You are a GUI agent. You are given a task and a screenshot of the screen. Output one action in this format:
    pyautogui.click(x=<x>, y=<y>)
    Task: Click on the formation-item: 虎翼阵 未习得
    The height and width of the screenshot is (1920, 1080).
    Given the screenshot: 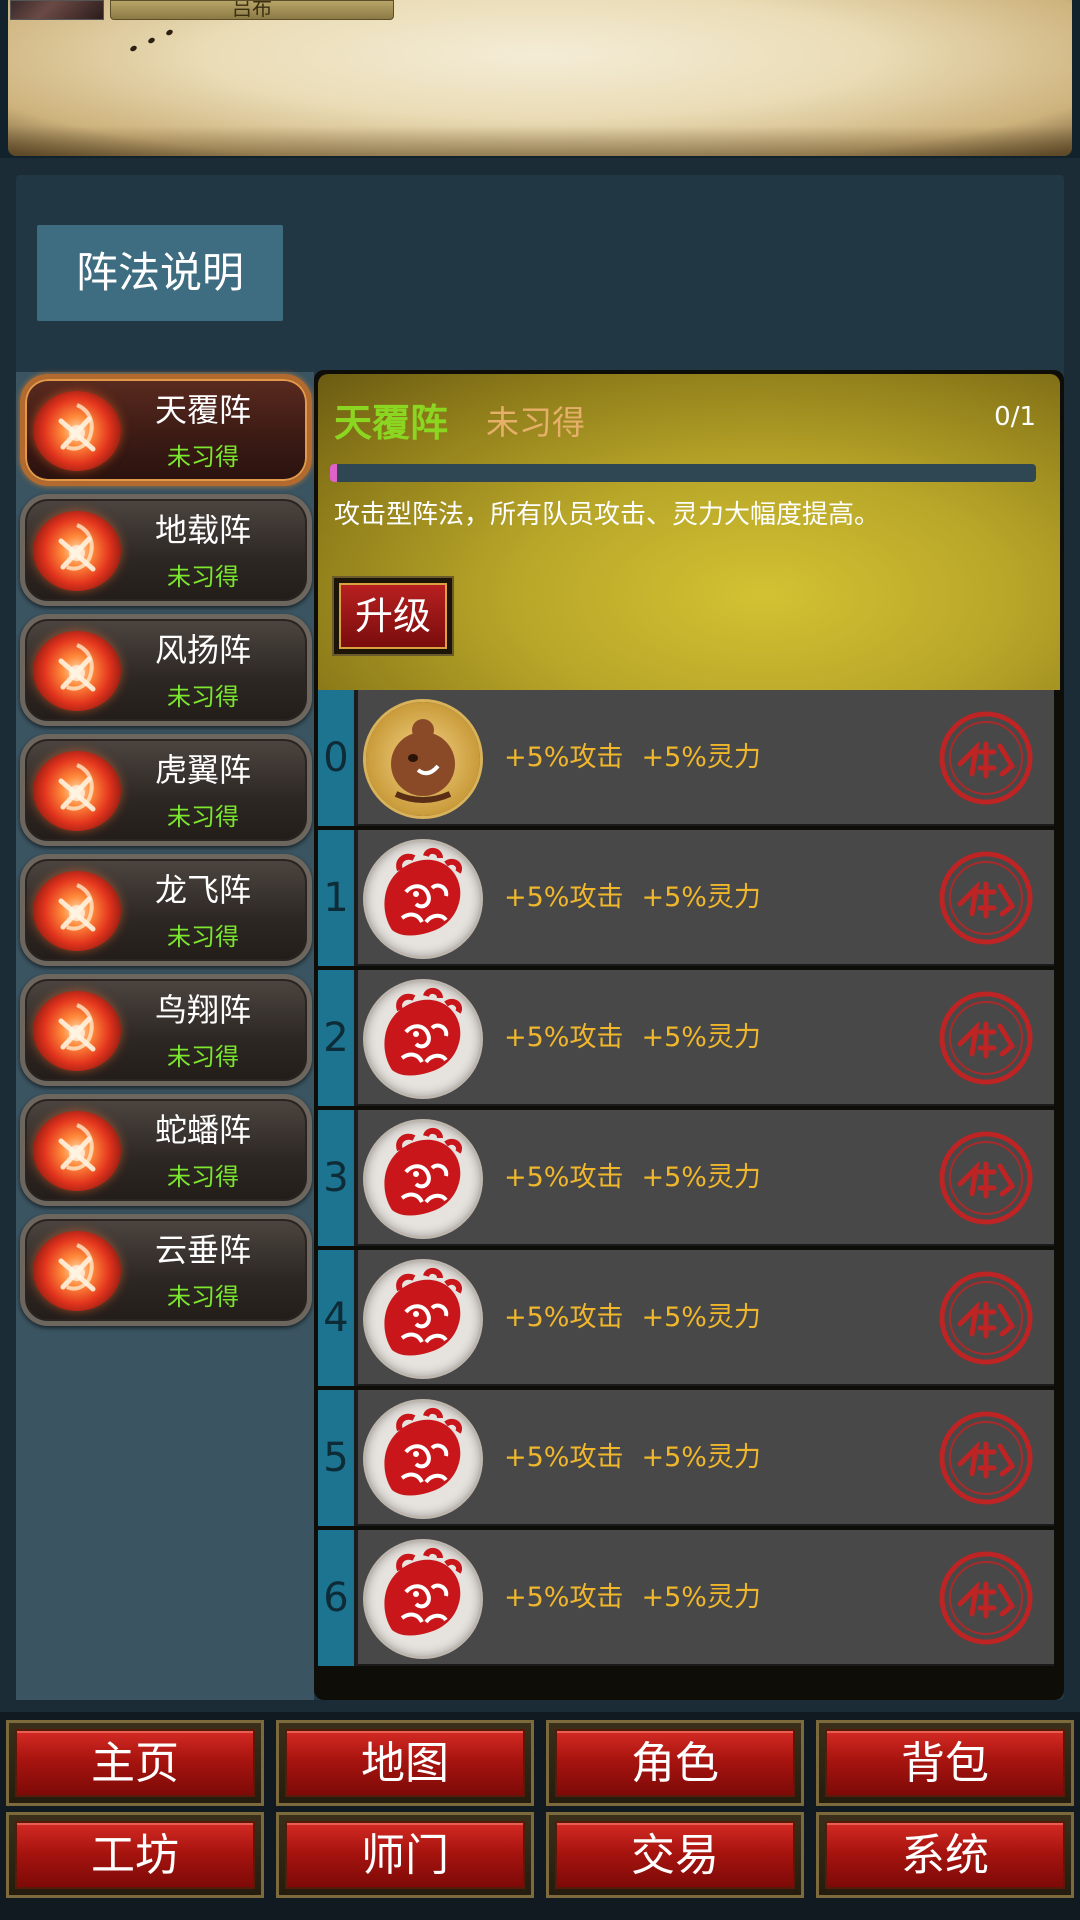 What is the action you would take?
    pyautogui.click(x=166, y=790)
    